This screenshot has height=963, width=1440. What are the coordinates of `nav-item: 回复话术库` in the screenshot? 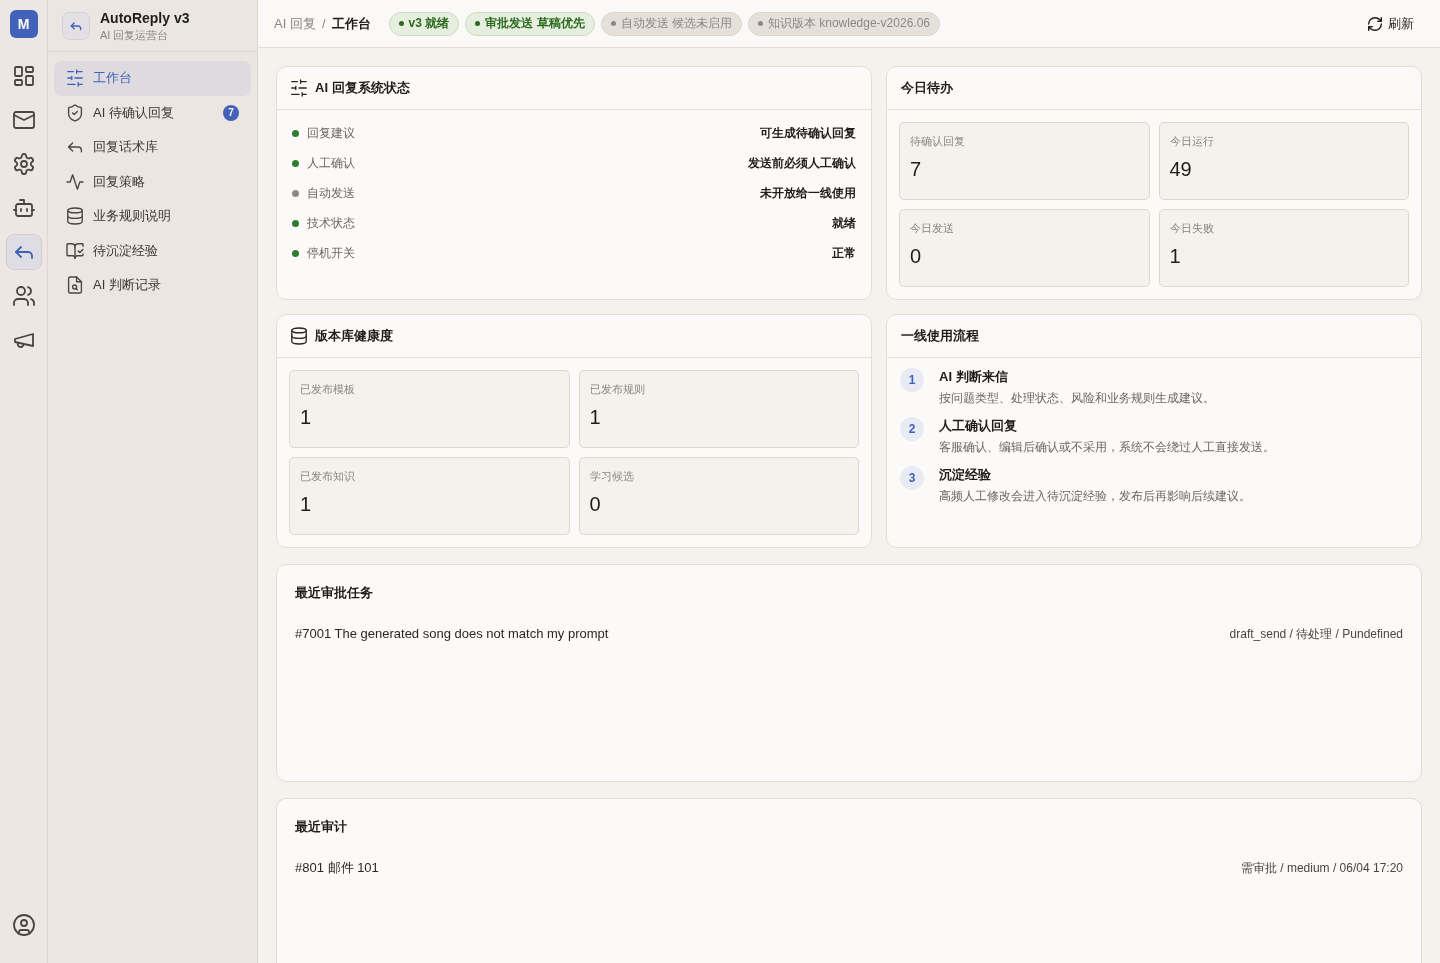 It's located at (152, 147).